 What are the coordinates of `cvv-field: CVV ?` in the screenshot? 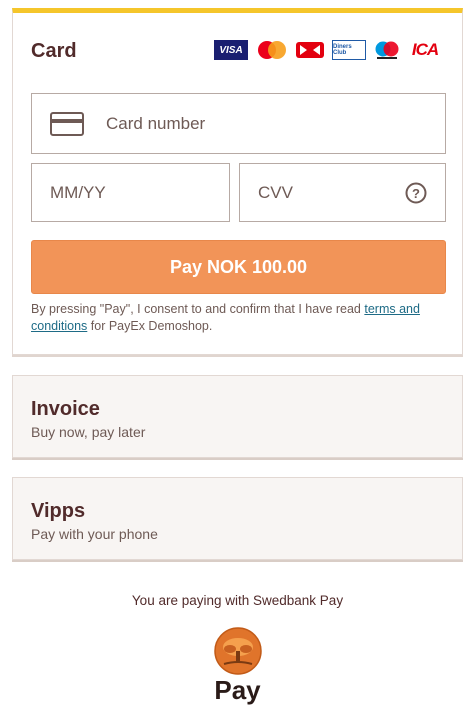 It's located at (342, 192).